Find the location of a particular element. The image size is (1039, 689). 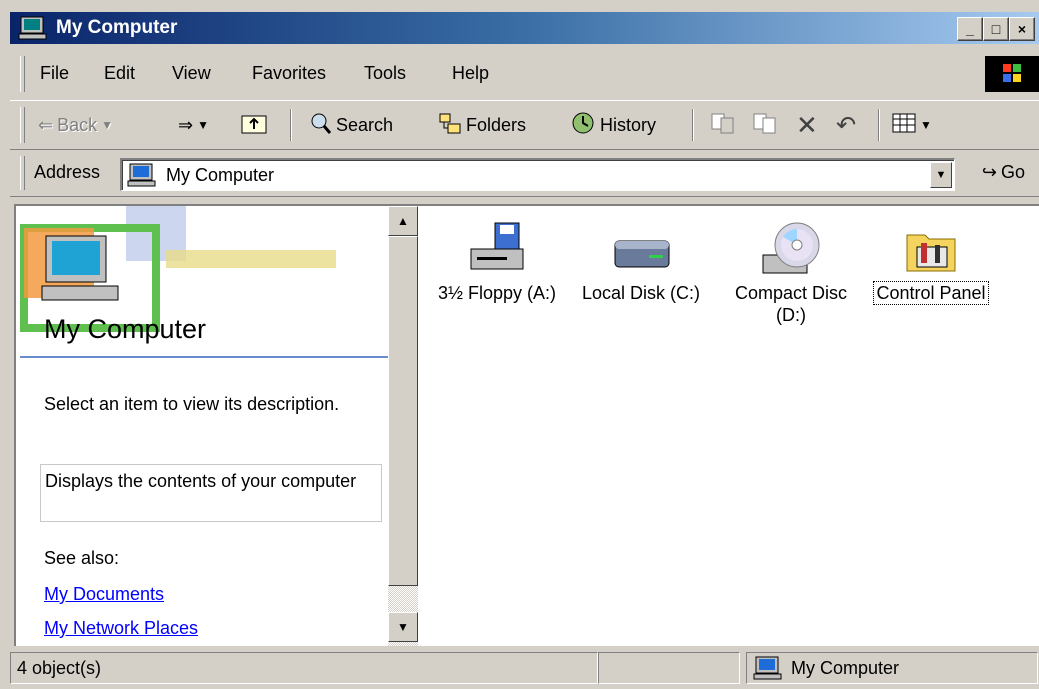

views-button: ▼ is located at coordinates (912, 125).